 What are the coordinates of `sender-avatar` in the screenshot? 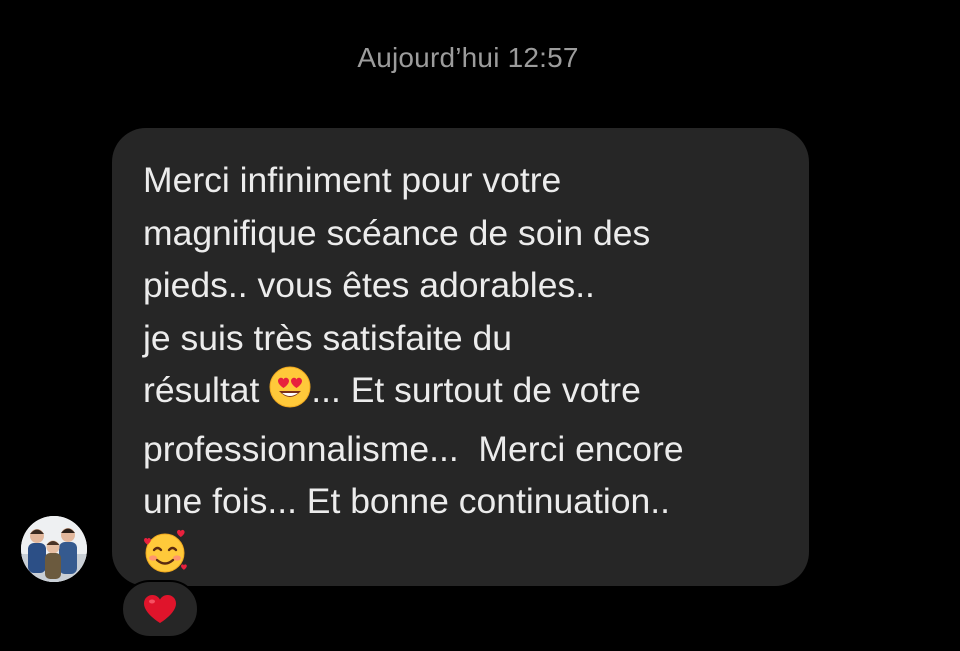 It's located at (54, 549).